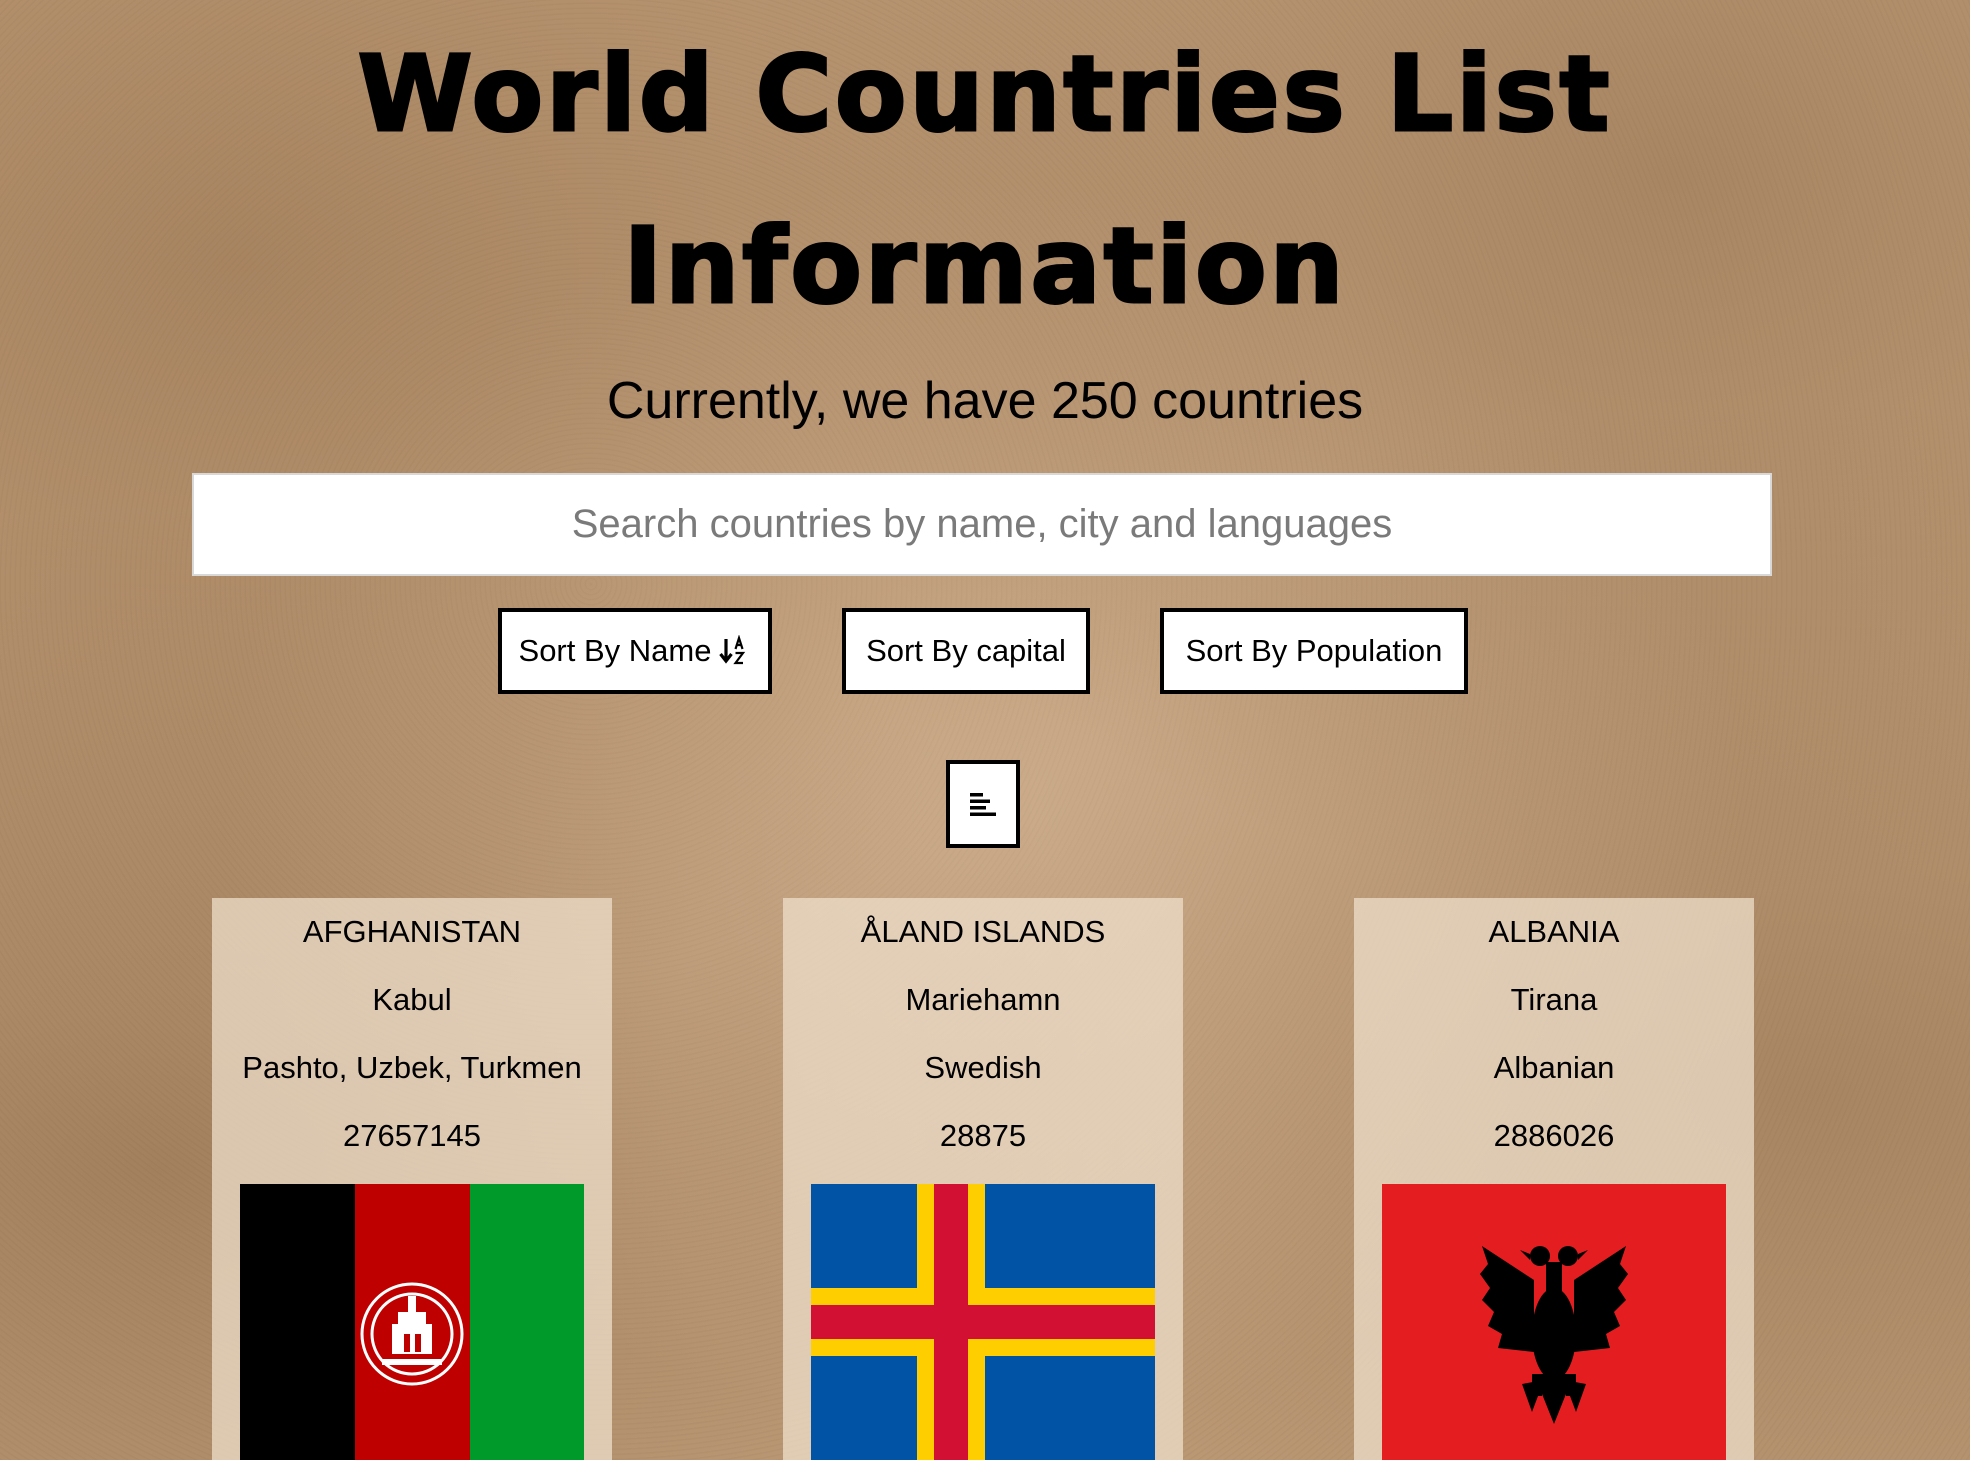 This screenshot has height=1460, width=1970. What do you see at coordinates (412, 1322) in the screenshot?
I see `afghanistan-flag` at bounding box center [412, 1322].